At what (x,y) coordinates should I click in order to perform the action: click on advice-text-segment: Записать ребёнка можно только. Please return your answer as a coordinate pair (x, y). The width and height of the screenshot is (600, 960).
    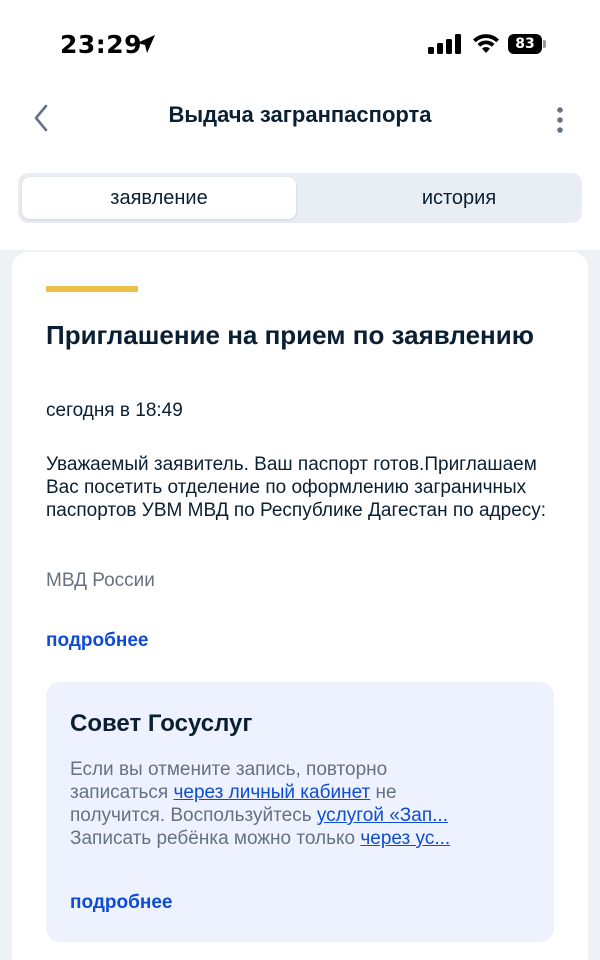
    Looking at the image, I should click on (215, 838).